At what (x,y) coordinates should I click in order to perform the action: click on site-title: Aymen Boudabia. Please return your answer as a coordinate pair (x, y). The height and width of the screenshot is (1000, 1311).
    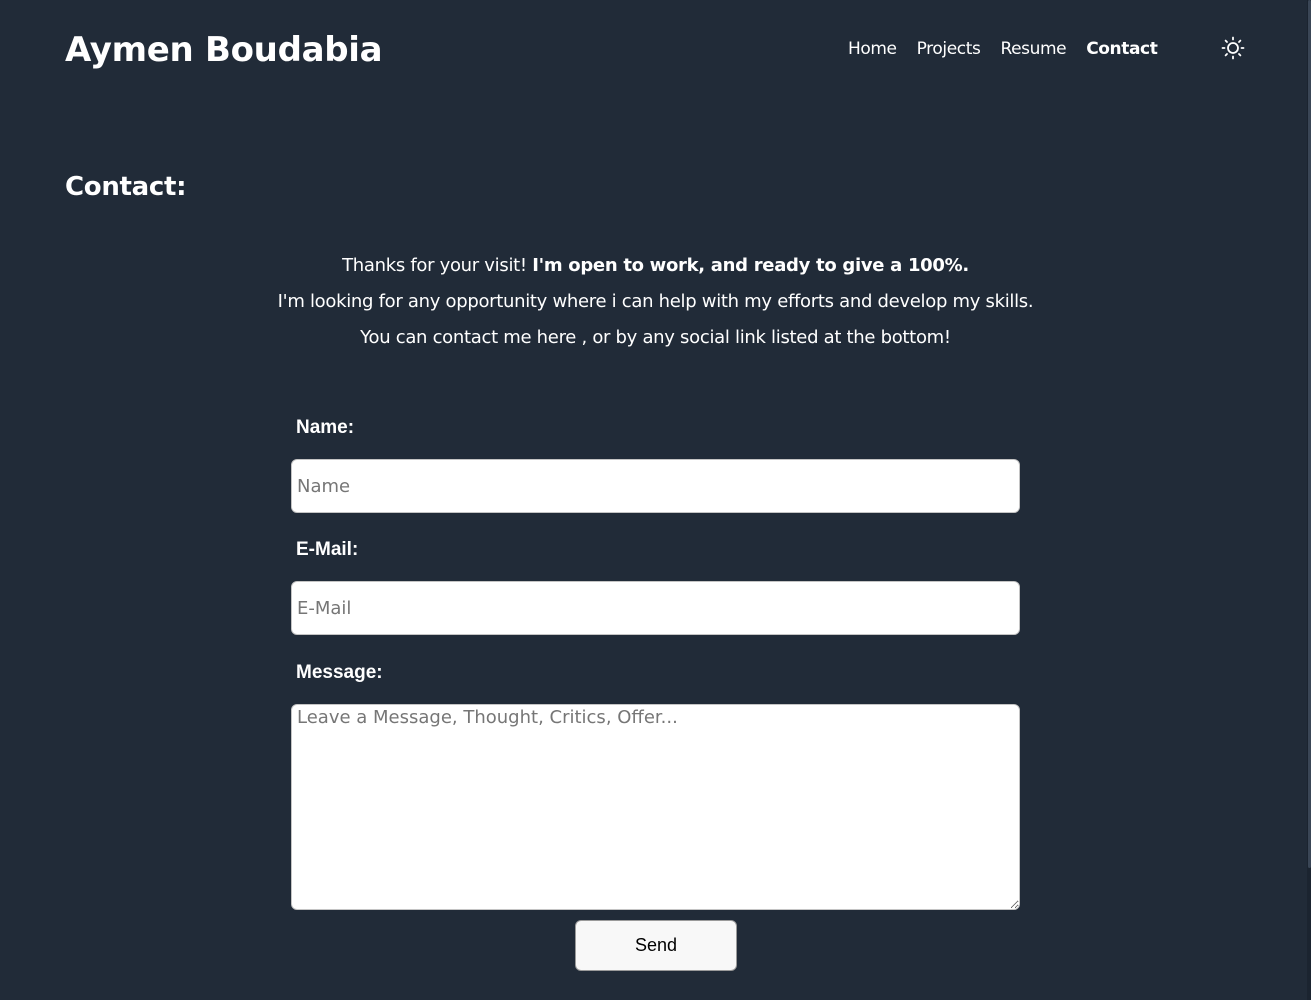
    Looking at the image, I should click on (224, 50).